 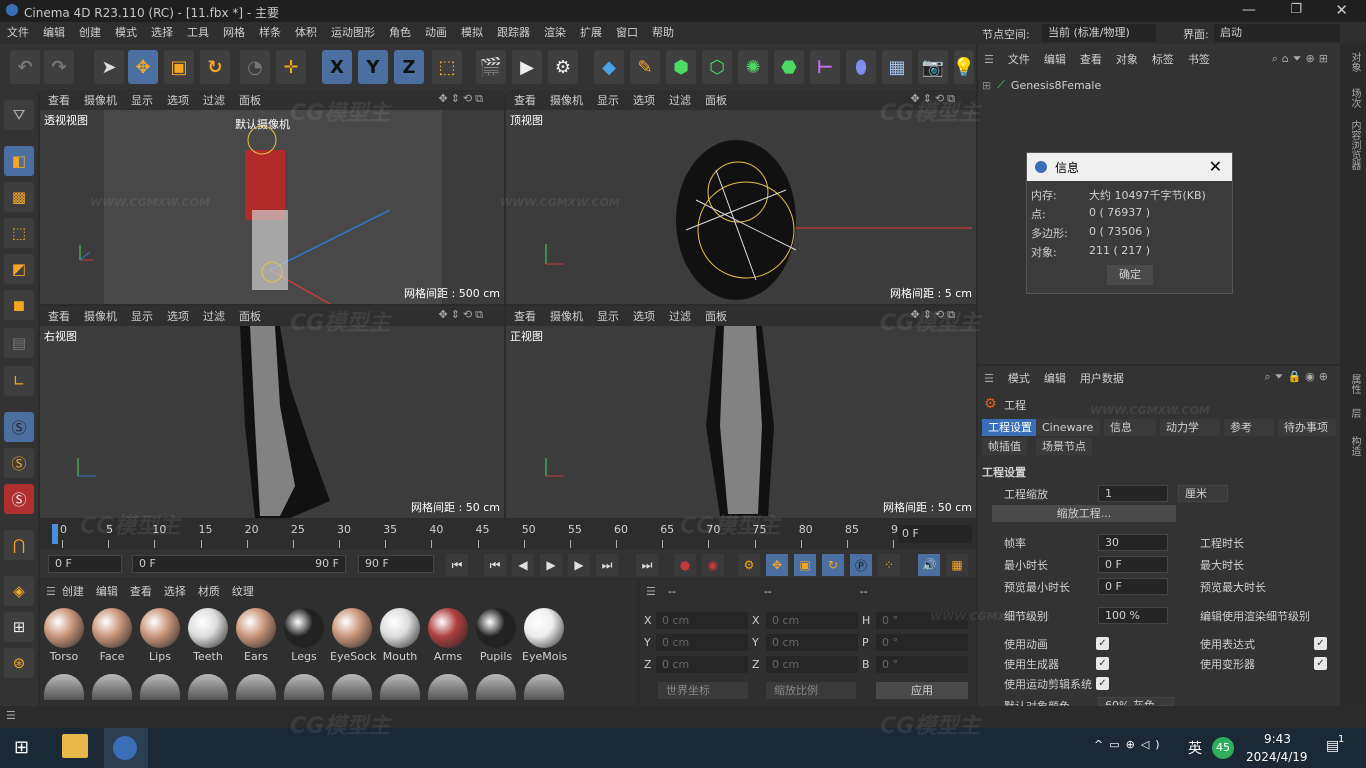 What do you see at coordinates (1055, 378) in the screenshot?
I see `attr-menu-edit: 编辑` at bounding box center [1055, 378].